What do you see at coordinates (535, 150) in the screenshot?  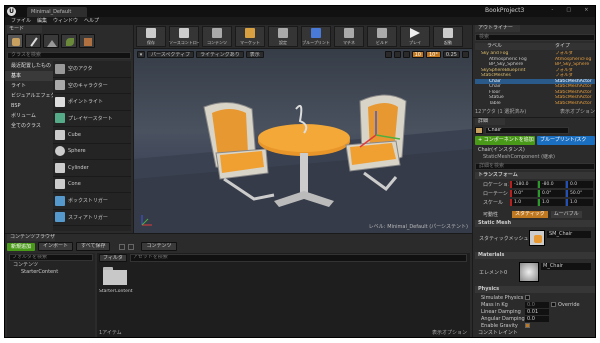 I see `actor-instance: Chair(インスタンス)` at bounding box center [535, 150].